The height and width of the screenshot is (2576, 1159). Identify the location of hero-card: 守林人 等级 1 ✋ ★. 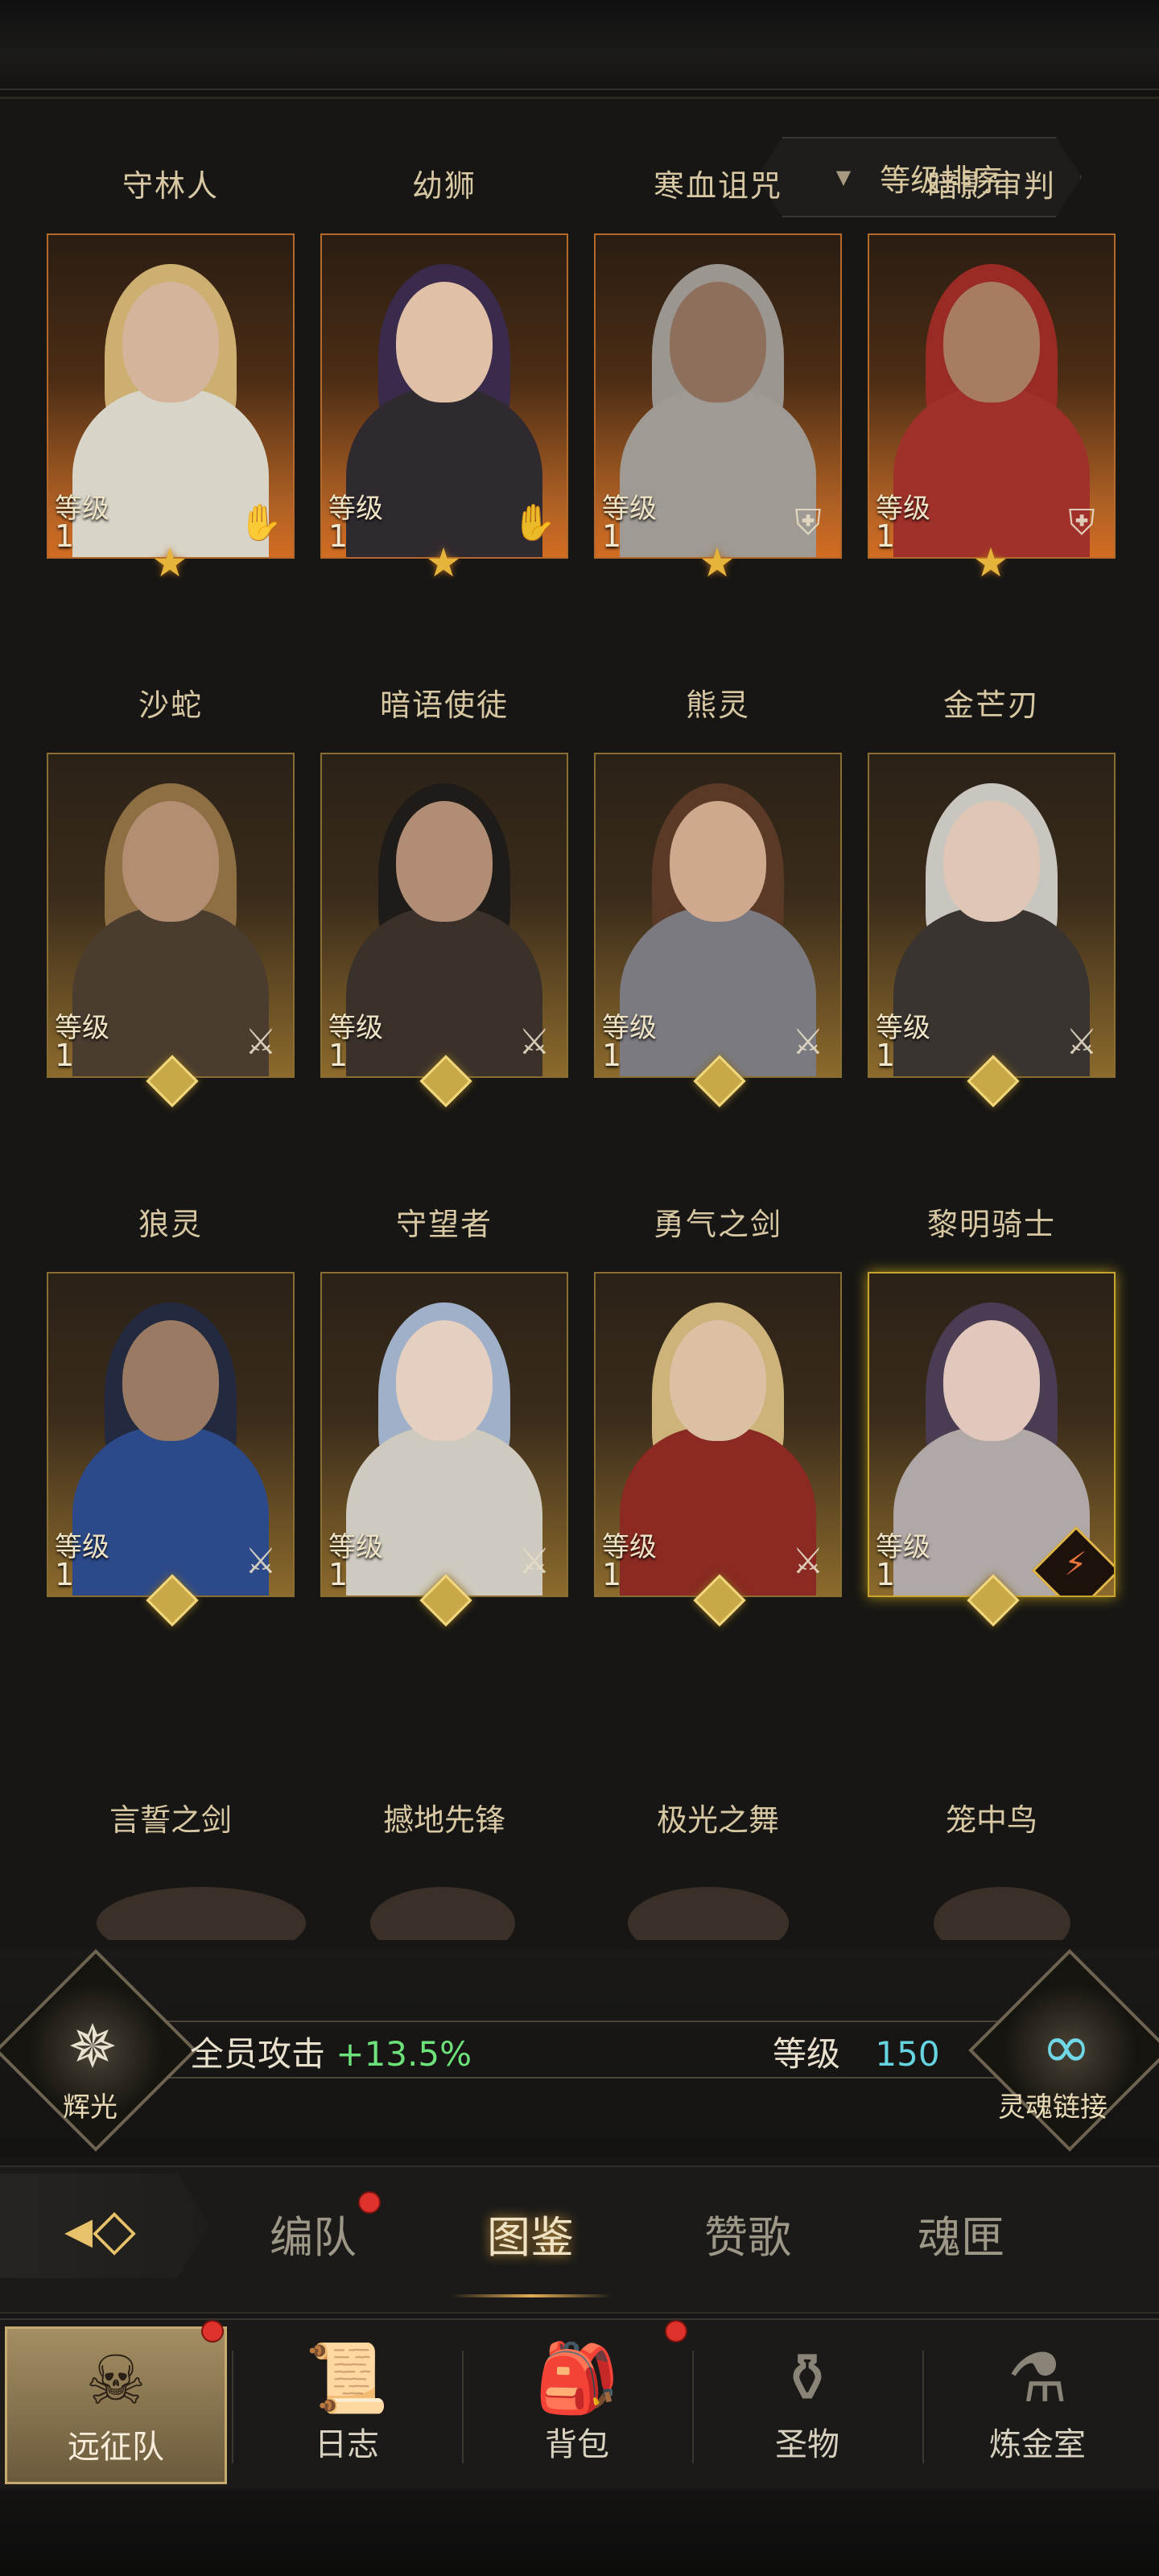
(171, 373).